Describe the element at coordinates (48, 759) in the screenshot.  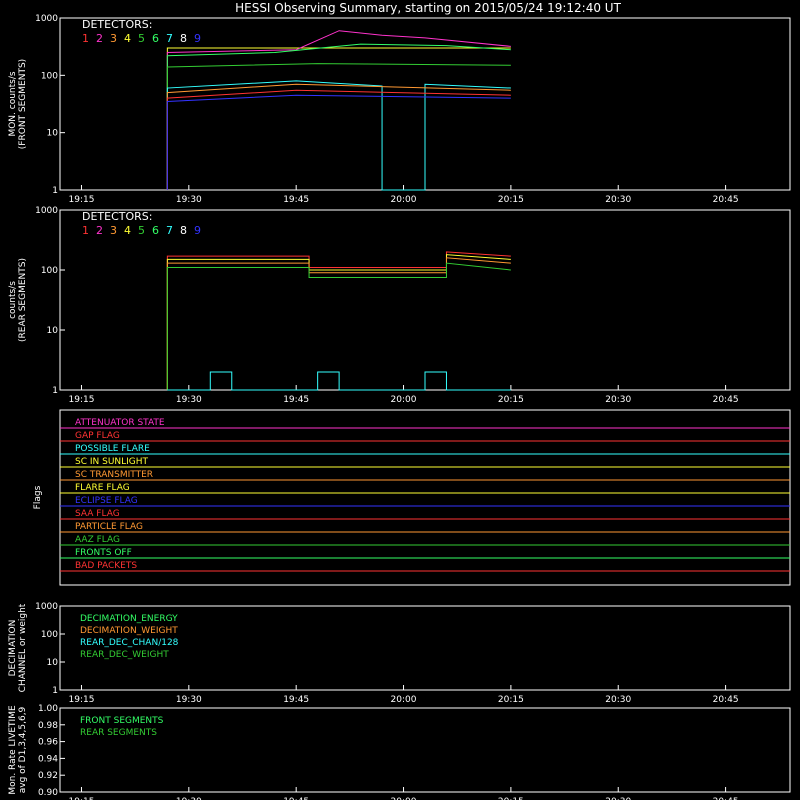
I see `livetime-ytick-label: 0.94` at that location.